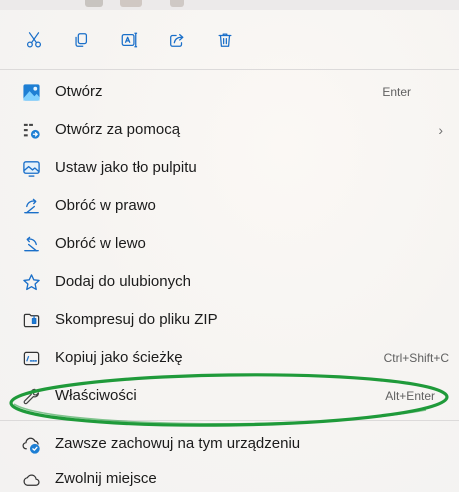 The width and height of the screenshot is (459, 492). Describe the element at coordinates (440, 130) in the screenshot. I see `submenu-arrow-icon: ›` at that location.